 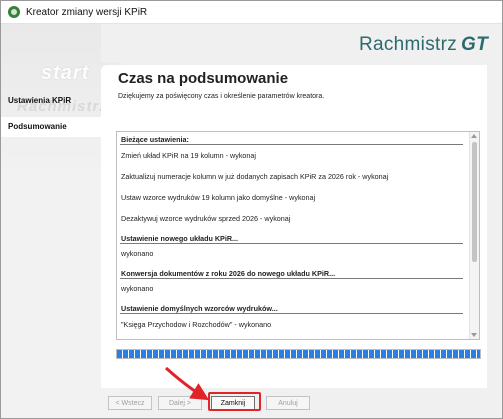 What do you see at coordinates (187, 383) in the screenshot?
I see `red-arrow-icon` at bounding box center [187, 383].